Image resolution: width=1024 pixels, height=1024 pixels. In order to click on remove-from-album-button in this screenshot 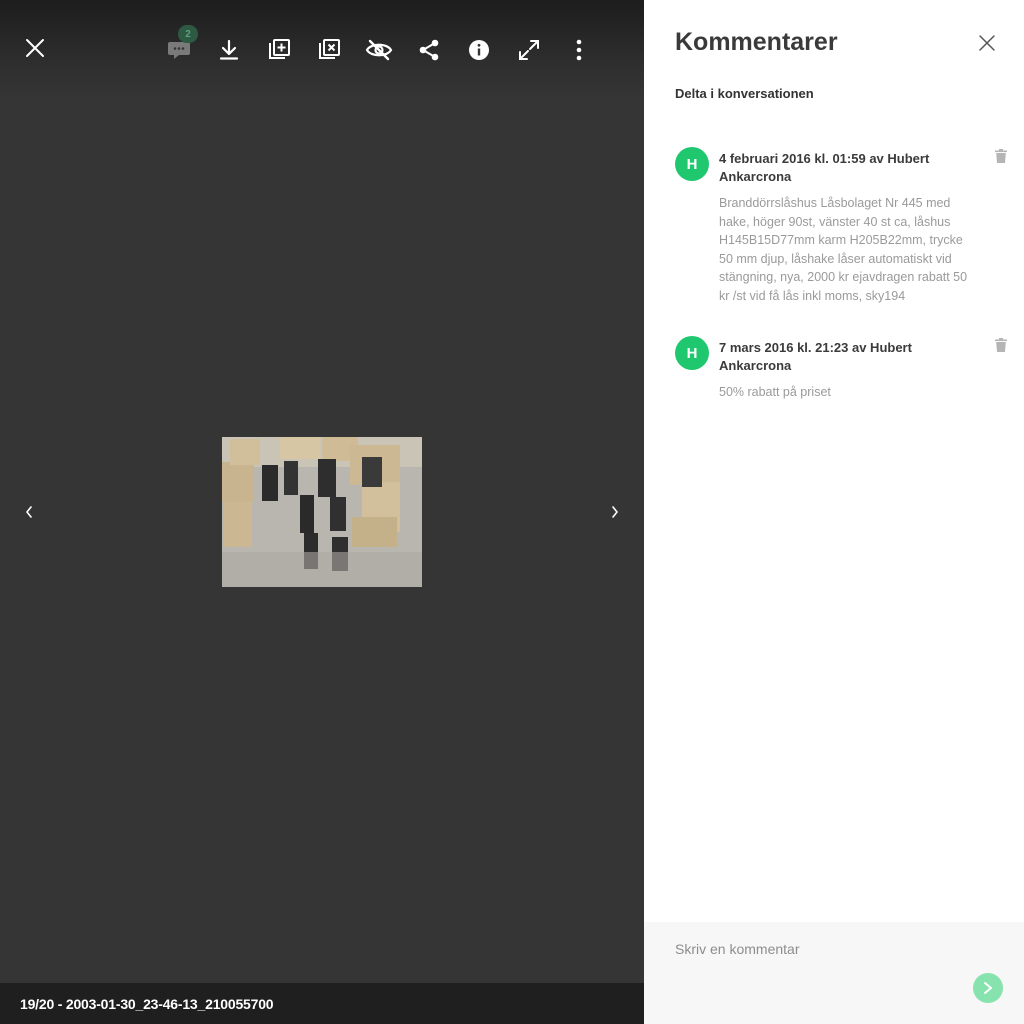, I will do `click(329, 50)`.